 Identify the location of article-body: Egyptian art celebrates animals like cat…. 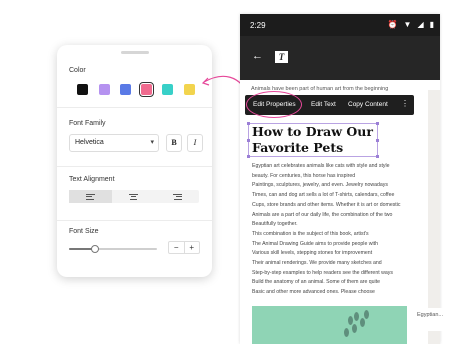
(326, 230).